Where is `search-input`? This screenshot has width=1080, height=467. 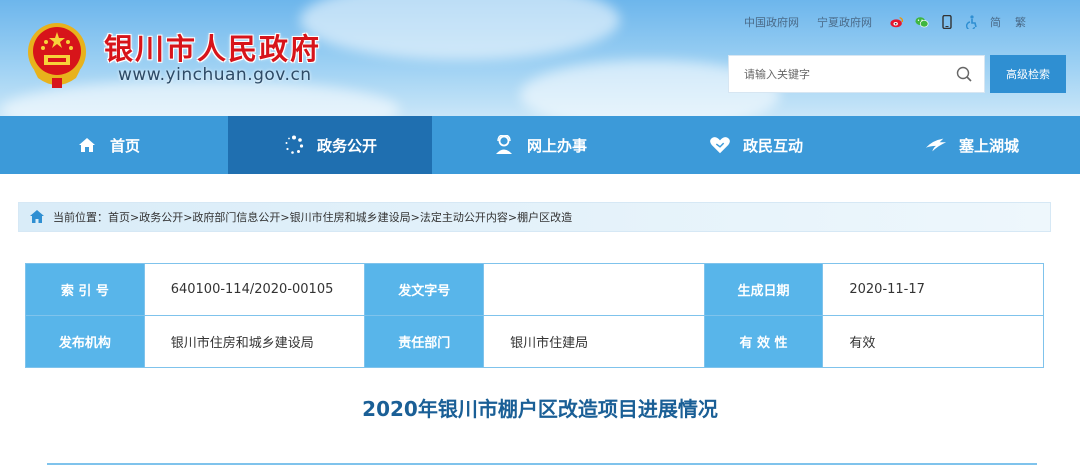
search-input is located at coordinates (844, 74).